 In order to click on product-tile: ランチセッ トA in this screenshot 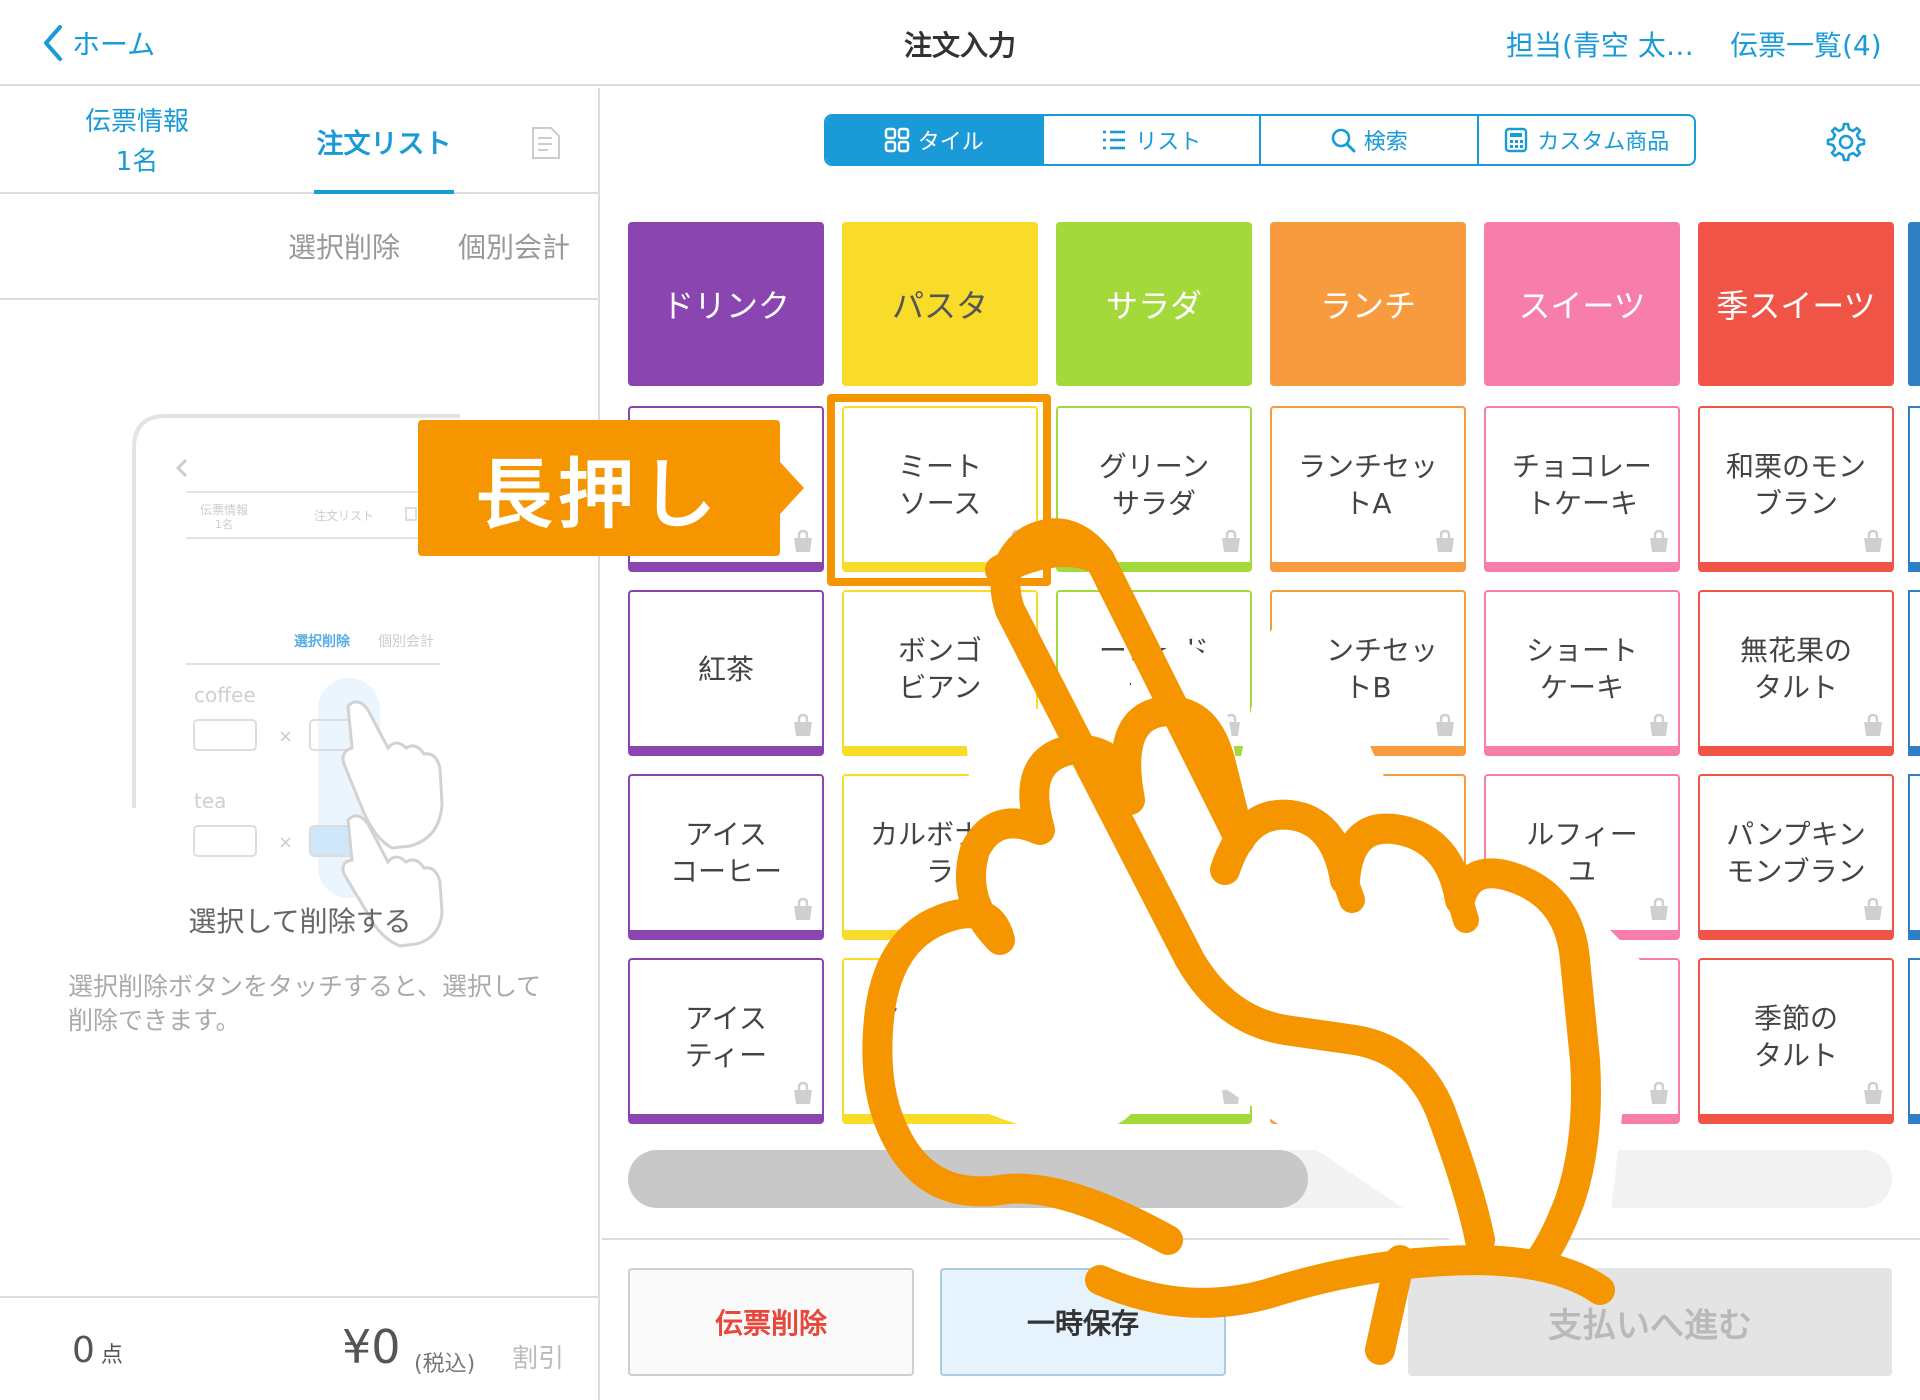, I will do `click(1368, 489)`.